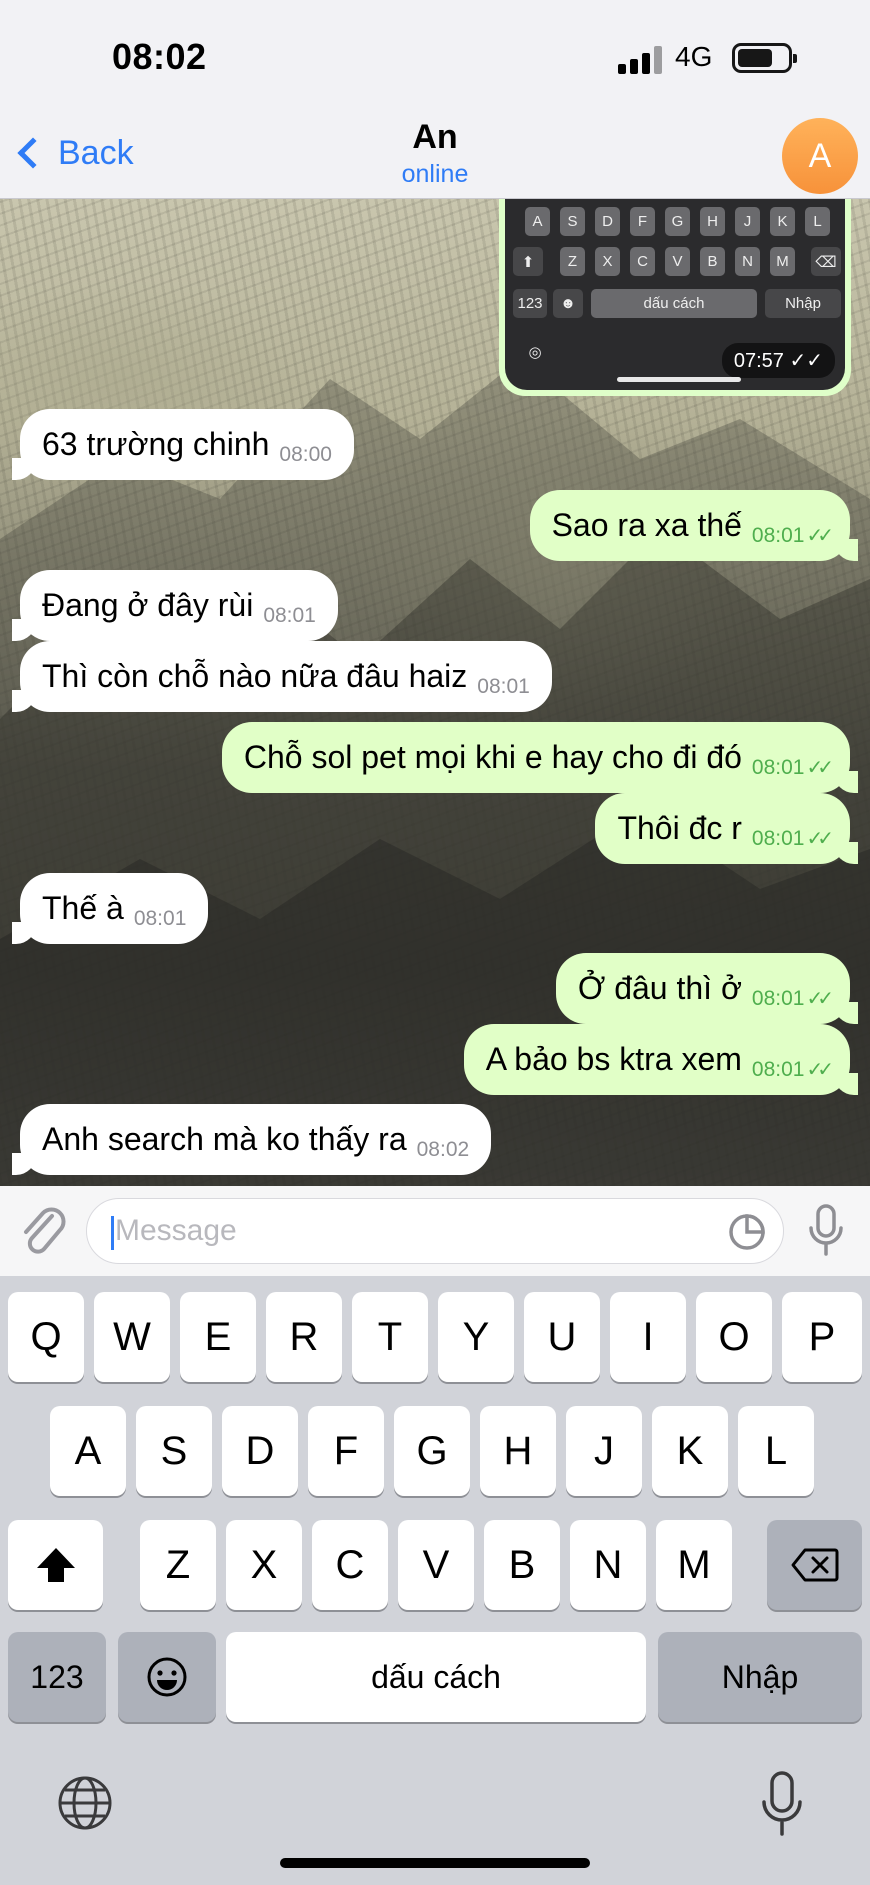 The width and height of the screenshot is (870, 1885). Describe the element at coordinates (530, 303) in the screenshot. I see `mini-mode-key: 123` at that location.